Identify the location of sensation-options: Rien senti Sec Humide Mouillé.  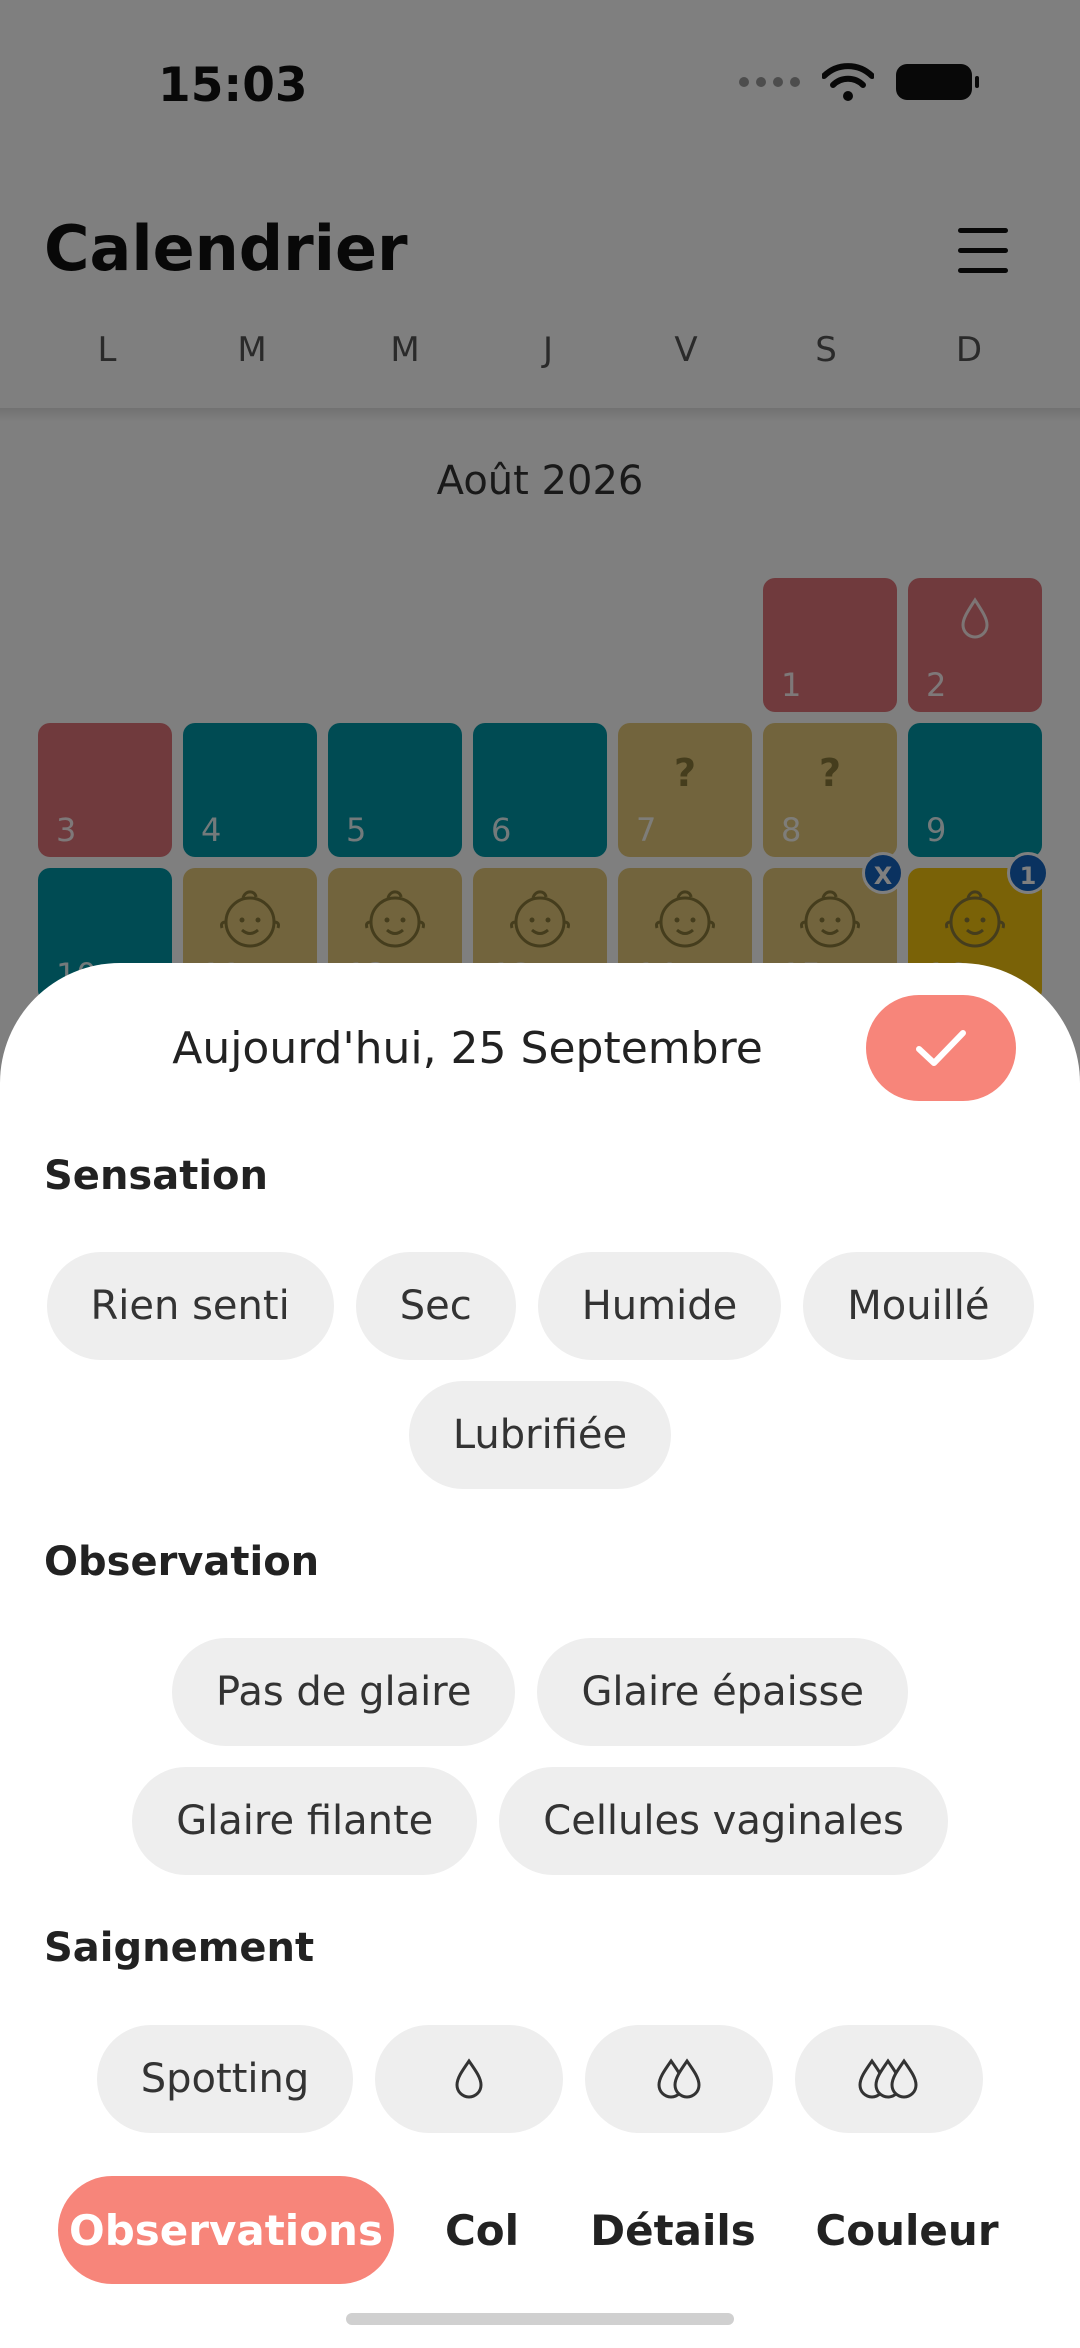
(540, 1306).